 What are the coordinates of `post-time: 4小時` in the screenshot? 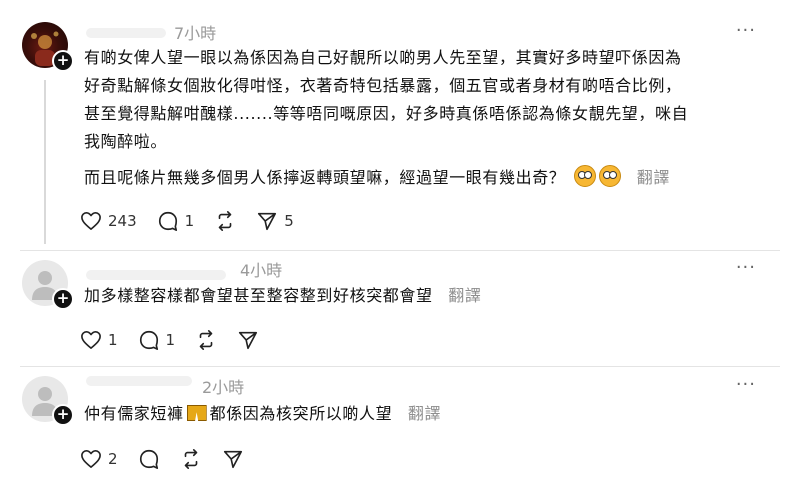 It's located at (261, 270).